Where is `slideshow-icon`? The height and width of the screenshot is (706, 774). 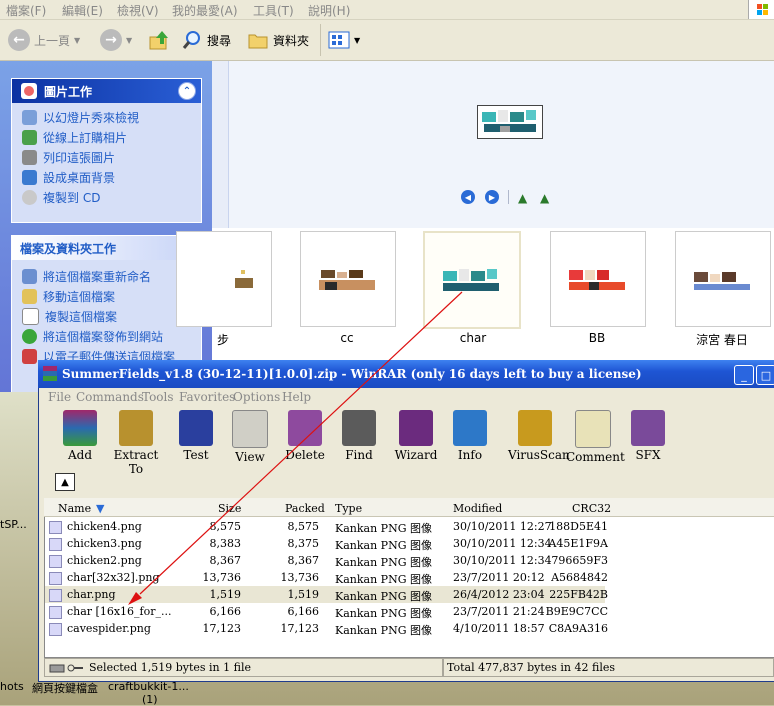 slideshow-icon is located at coordinates (29, 117).